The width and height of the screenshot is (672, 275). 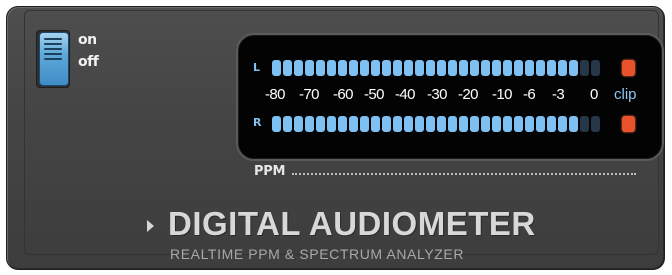 I want to click on db-tick-label: -70, so click(x=309, y=94).